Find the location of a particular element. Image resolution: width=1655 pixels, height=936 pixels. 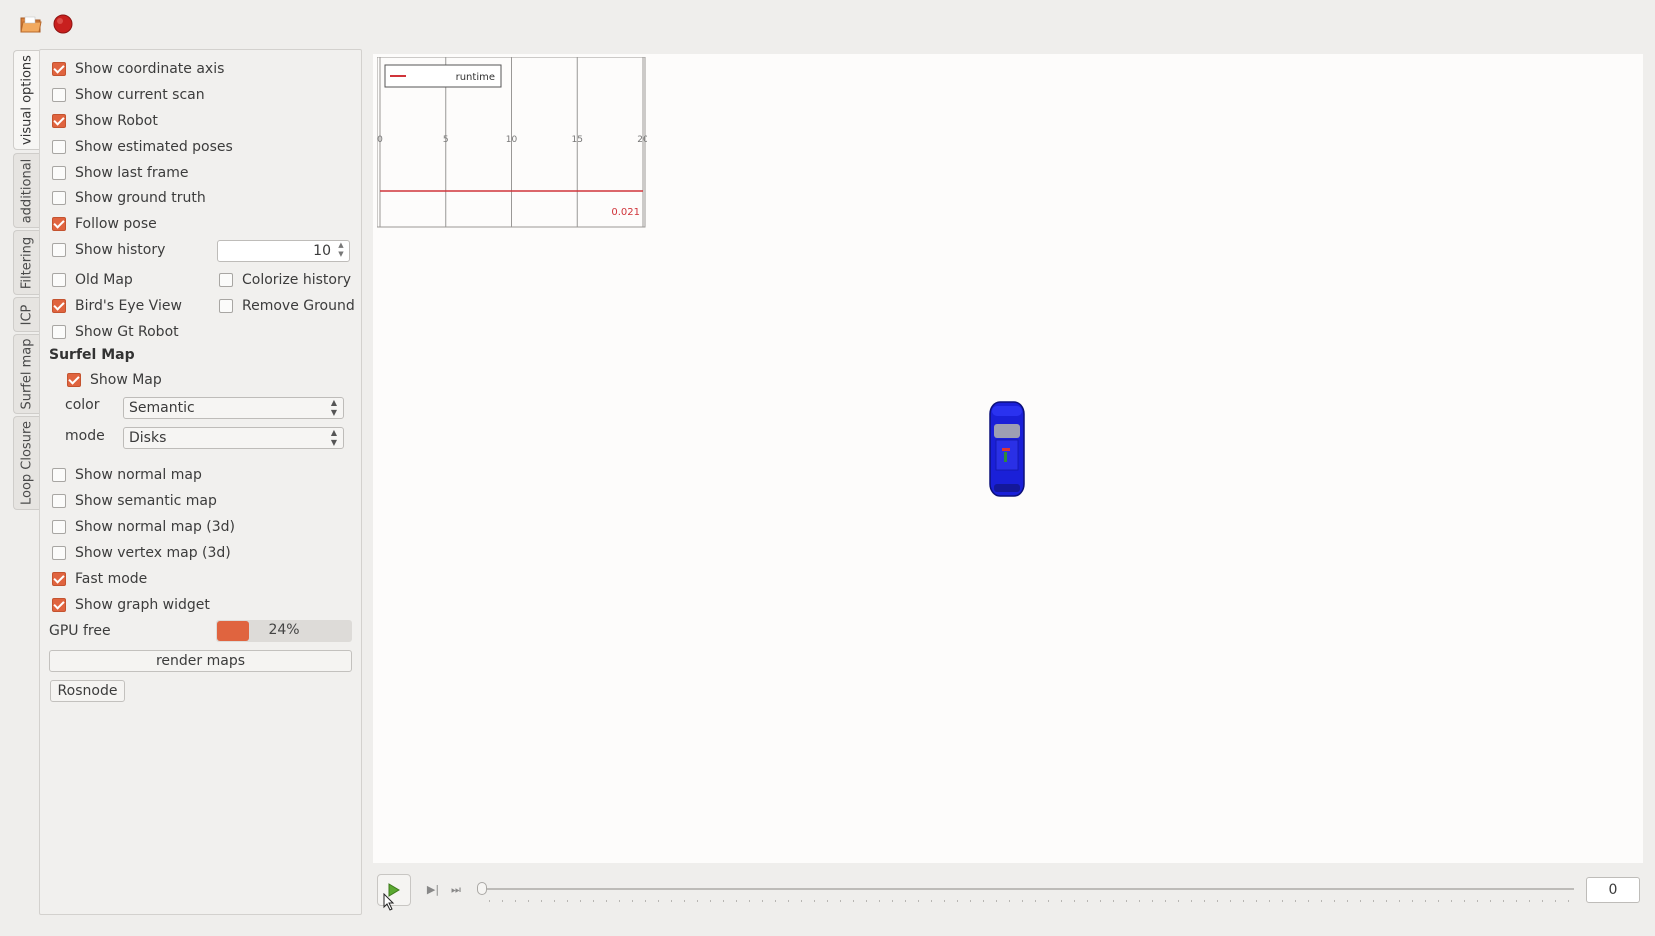

show-map-checkbox: Show Map is located at coordinates (114, 380).